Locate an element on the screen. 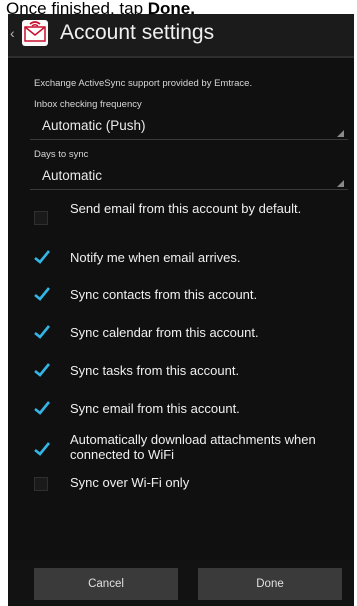 The width and height of the screenshot is (357, 606). setting-sync-calendar: Sync calendar from this account. is located at coordinates (181, 333).